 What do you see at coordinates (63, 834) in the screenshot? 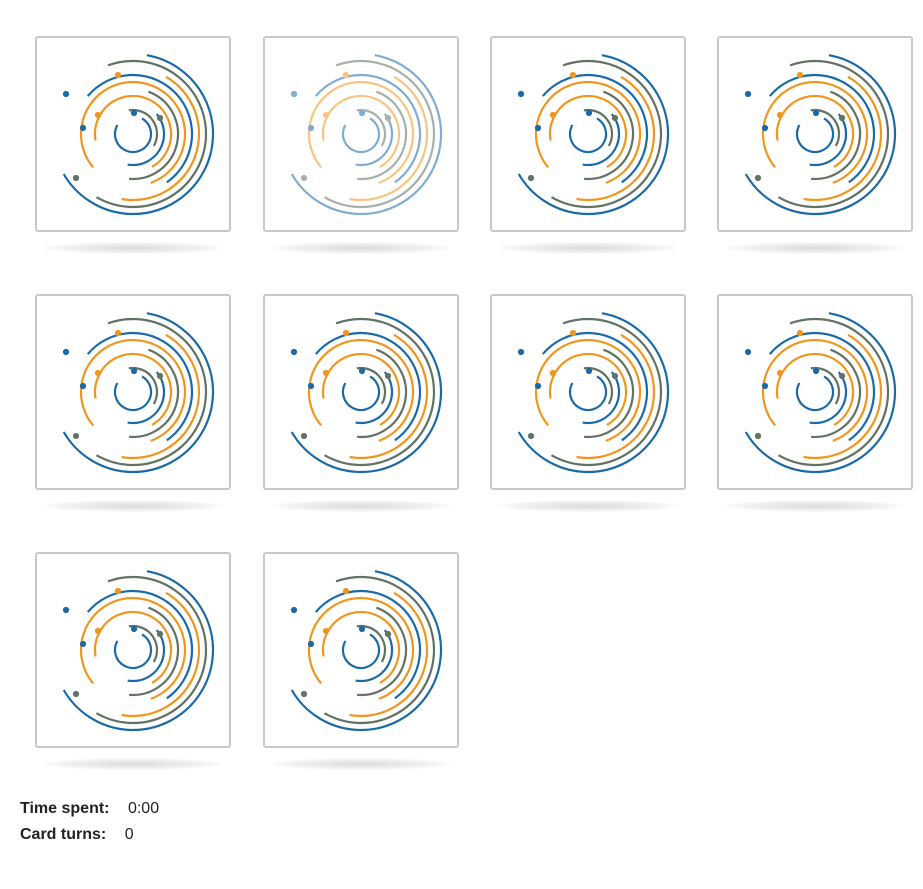
I see `card-turns-label: Card turns:` at bounding box center [63, 834].